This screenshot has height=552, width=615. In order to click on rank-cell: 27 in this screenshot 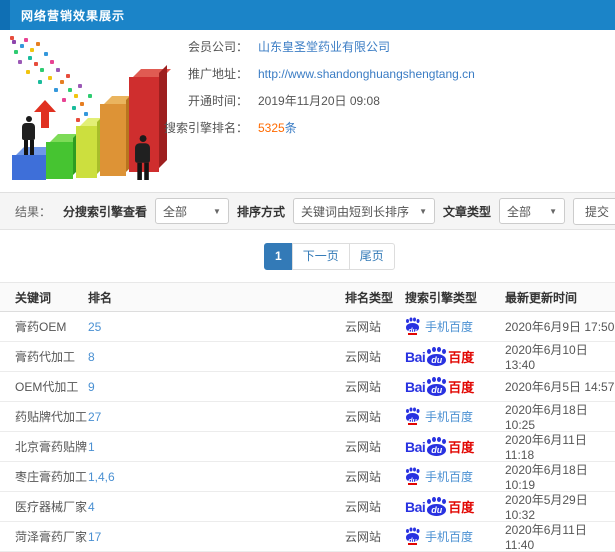, I will do `click(216, 417)`.